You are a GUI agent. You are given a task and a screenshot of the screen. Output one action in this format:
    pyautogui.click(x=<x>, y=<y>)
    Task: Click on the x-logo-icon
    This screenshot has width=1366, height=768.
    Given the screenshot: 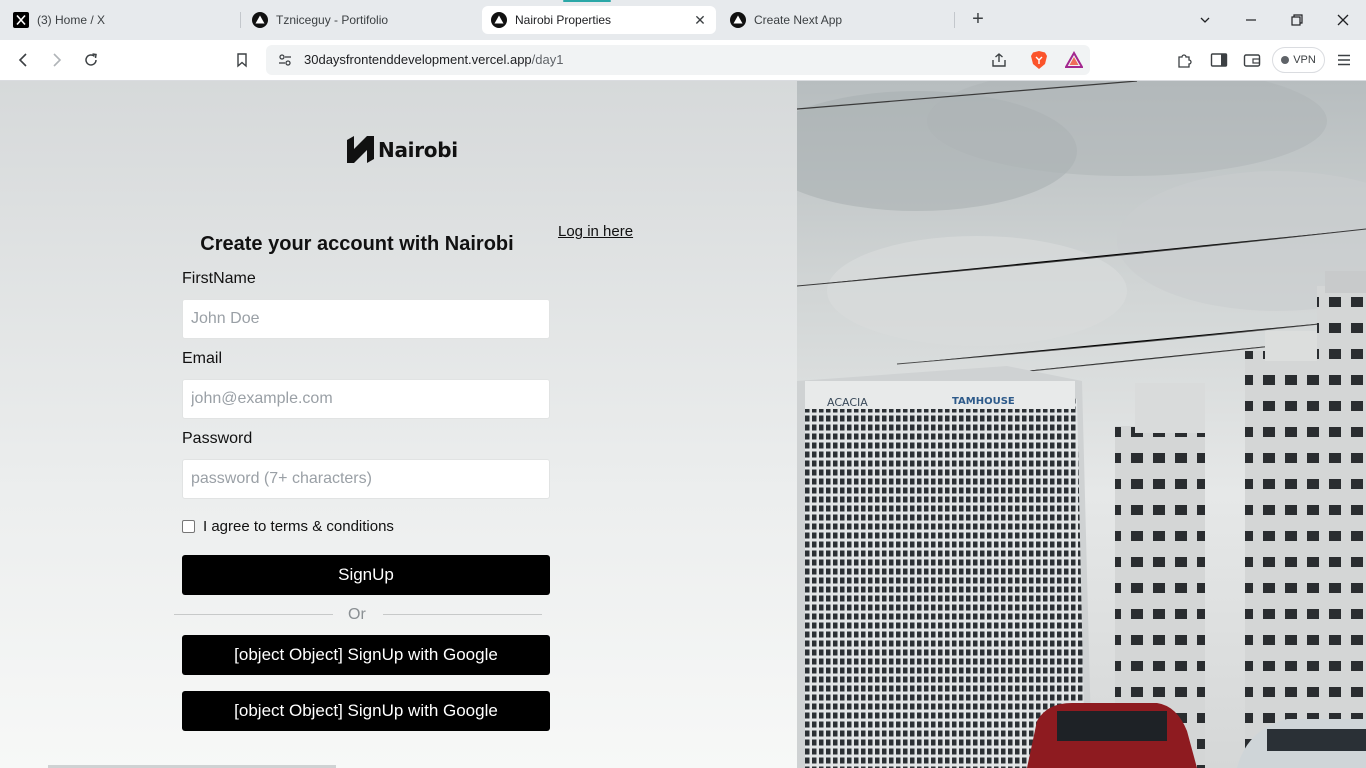 What is the action you would take?
    pyautogui.click(x=21, y=20)
    